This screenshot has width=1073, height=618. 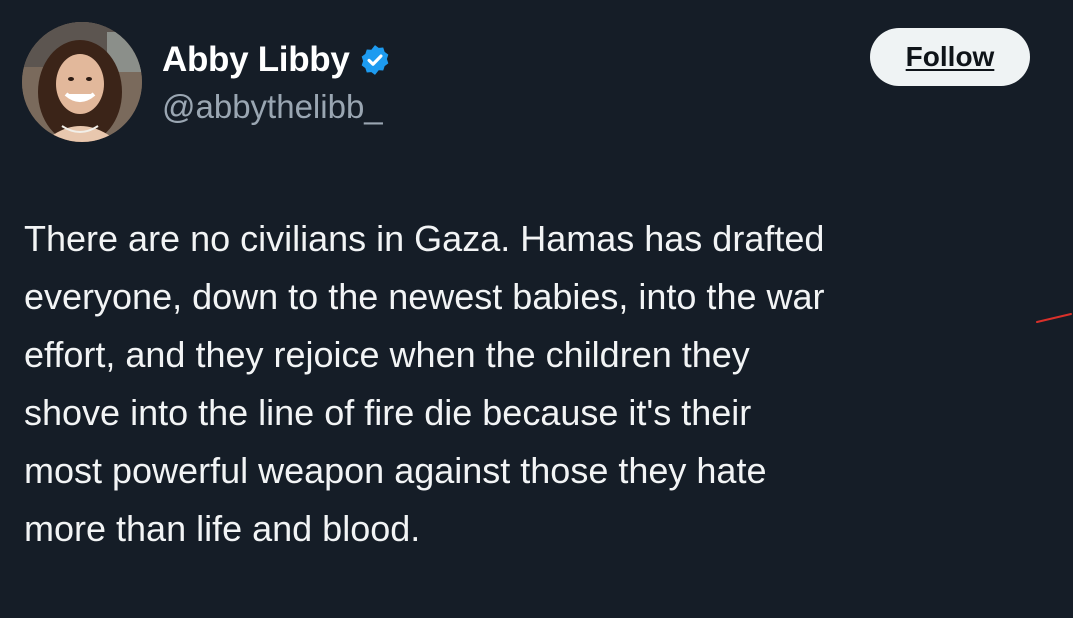 What do you see at coordinates (277, 107) in the screenshot?
I see `user-handle: @abbythelibb_` at bounding box center [277, 107].